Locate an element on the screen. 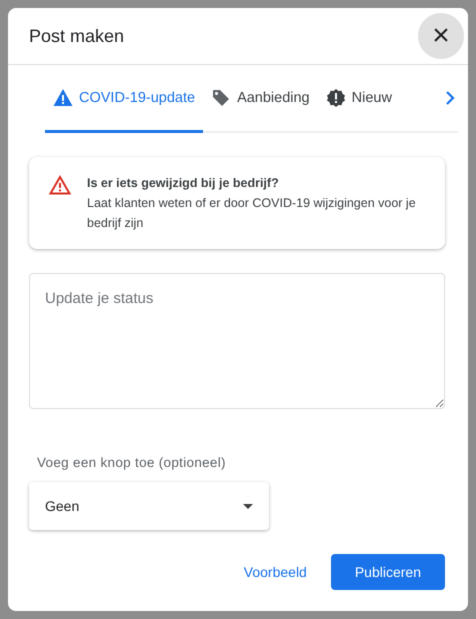  tab: COVID-19-update is located at coordinates (124, 99).